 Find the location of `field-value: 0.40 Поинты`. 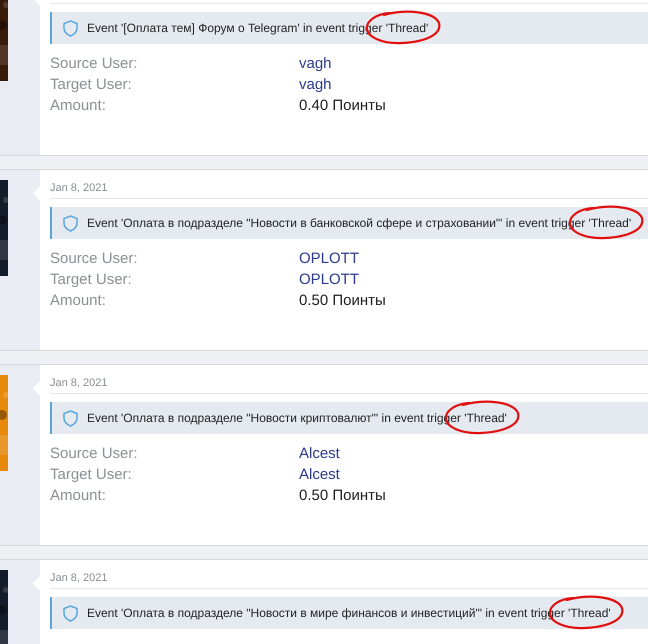

field-value: 0.40 Поинты is located at coordinates (342, 106).